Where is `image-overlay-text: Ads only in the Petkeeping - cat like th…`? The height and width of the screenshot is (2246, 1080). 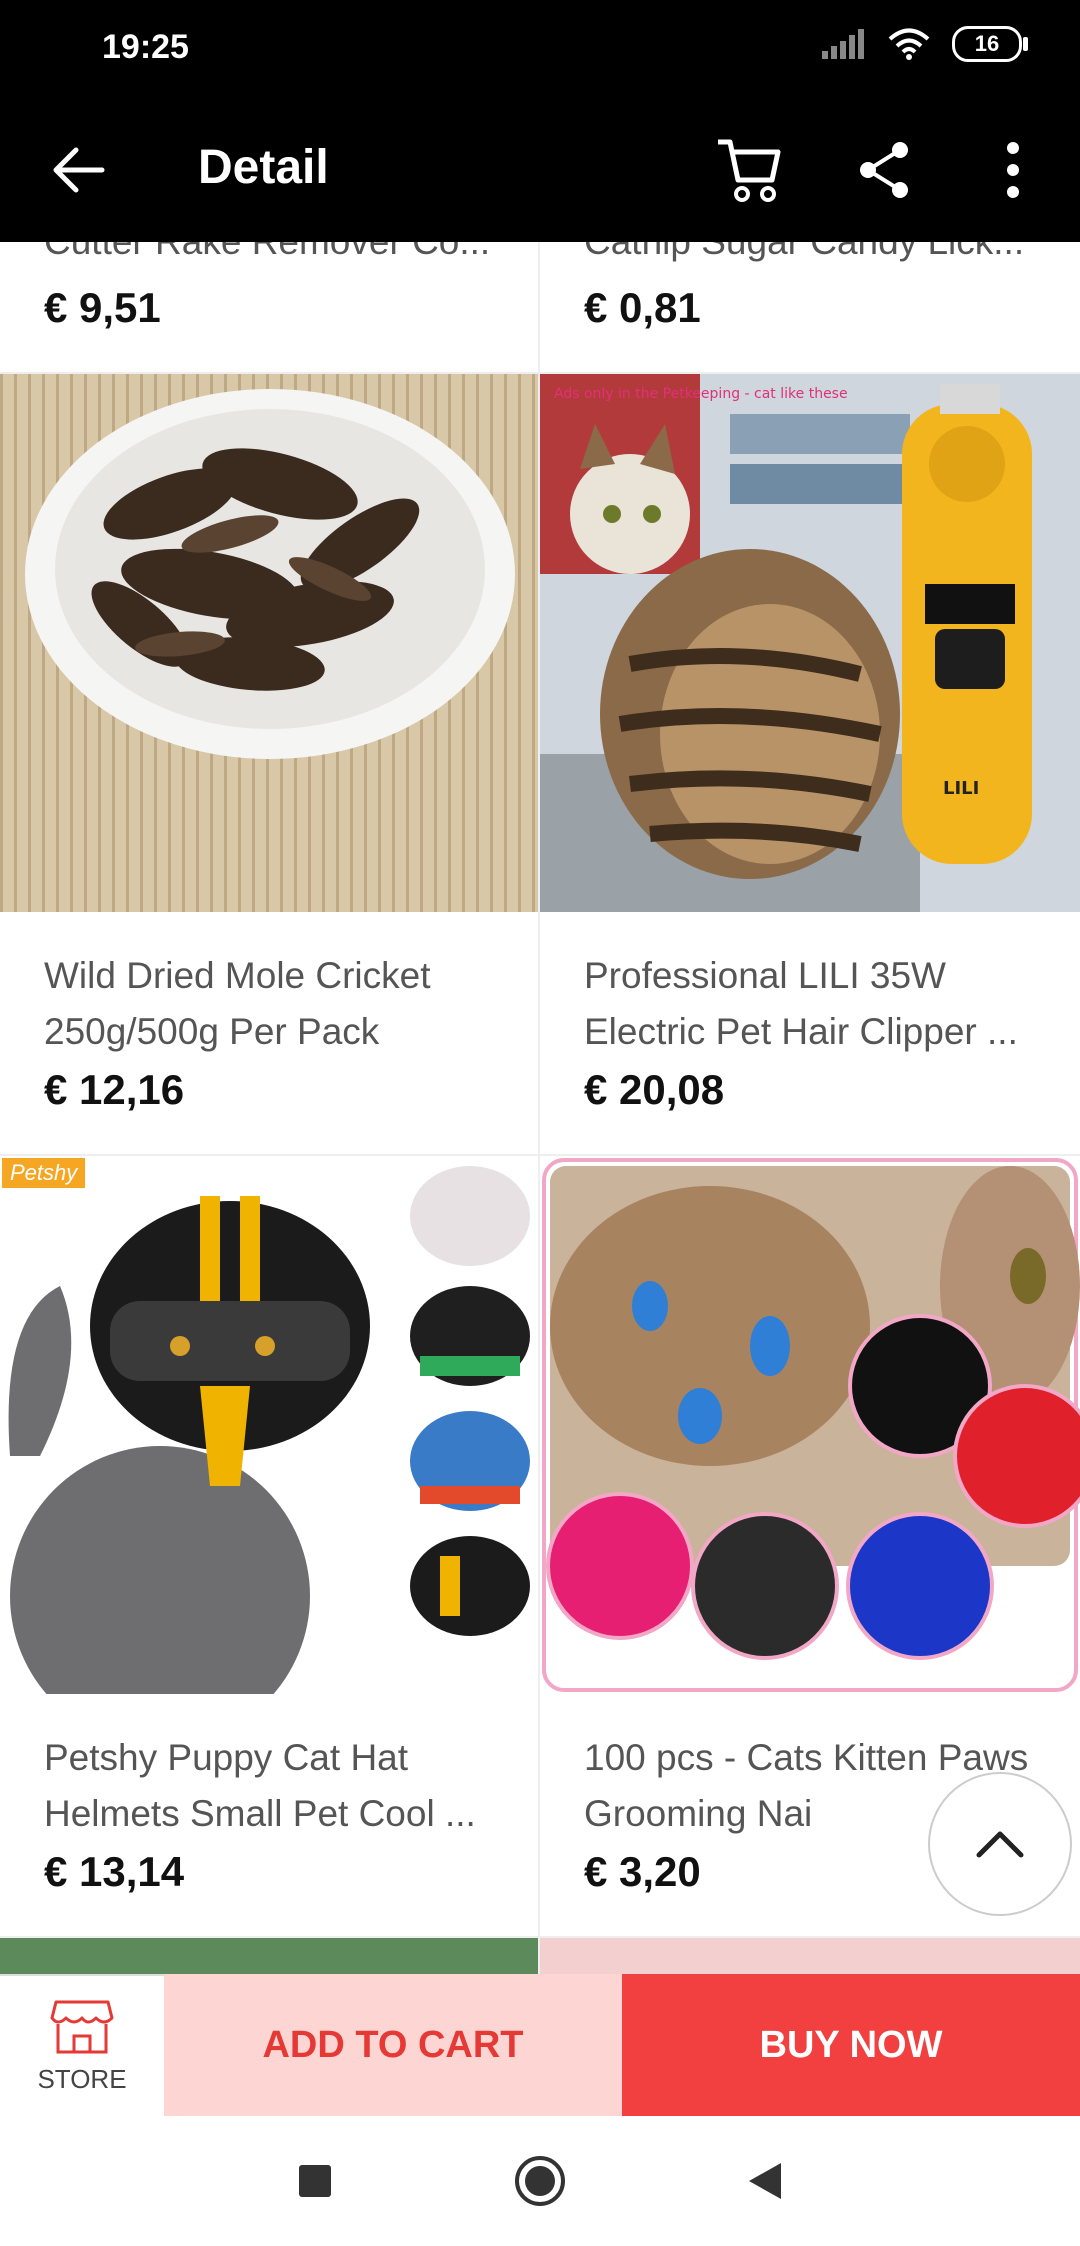 image-overlay-text: Ads only in the Petkeeping - cat like th… is located at coordinates (701, 394).